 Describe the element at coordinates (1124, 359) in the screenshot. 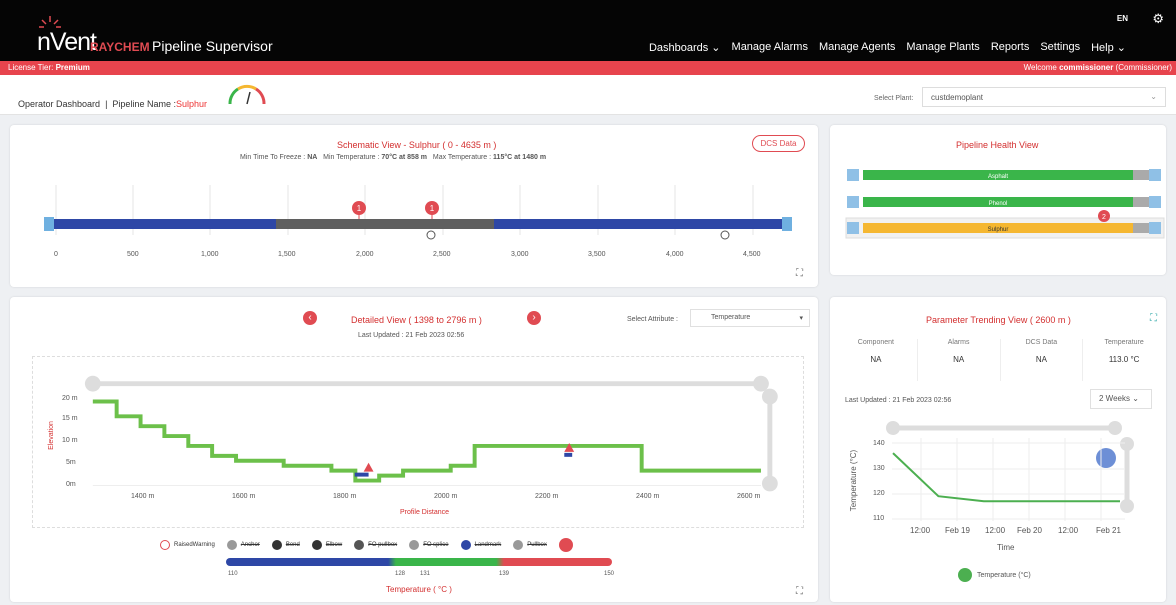

I see `summary-value: 113.0 °C` at that location.